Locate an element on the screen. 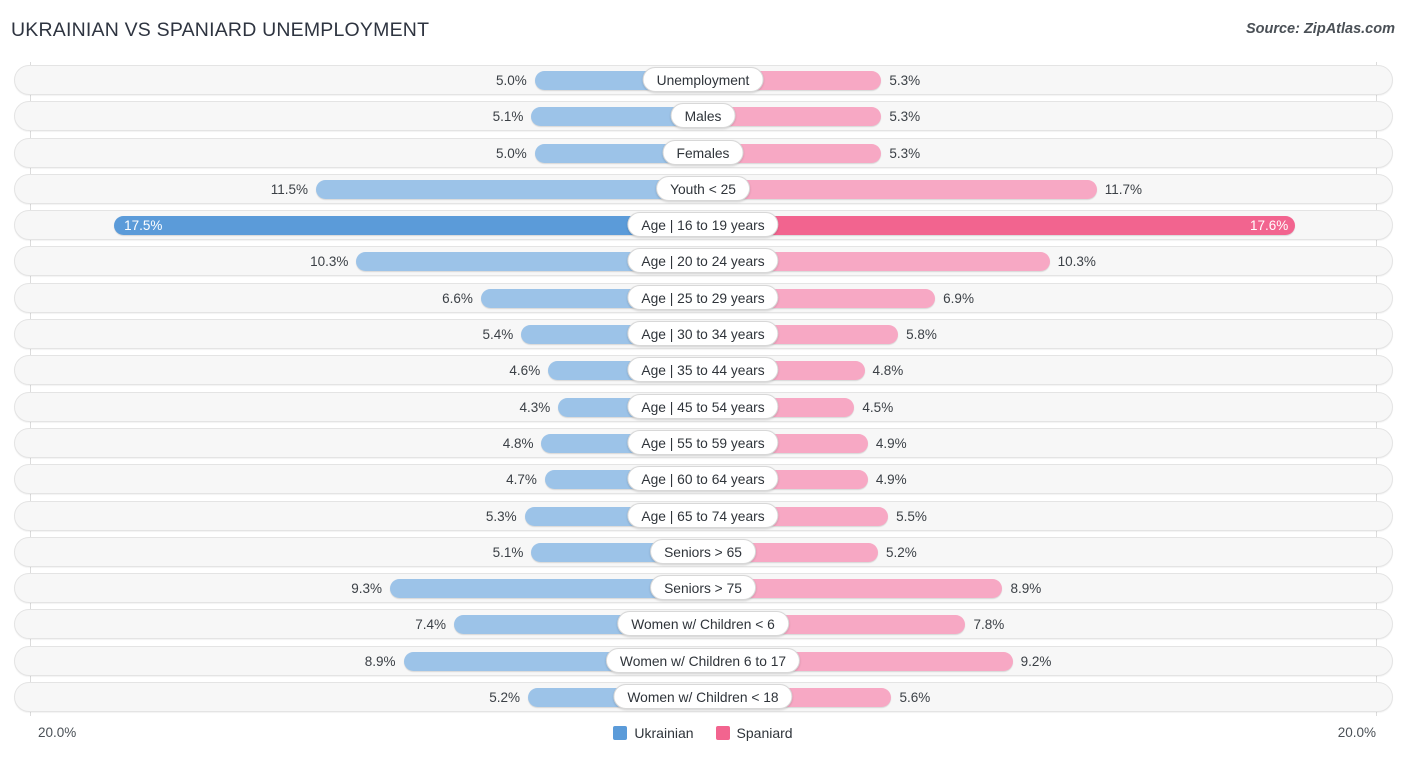  category-label: Unemployment is located at coordinates (703, 79).